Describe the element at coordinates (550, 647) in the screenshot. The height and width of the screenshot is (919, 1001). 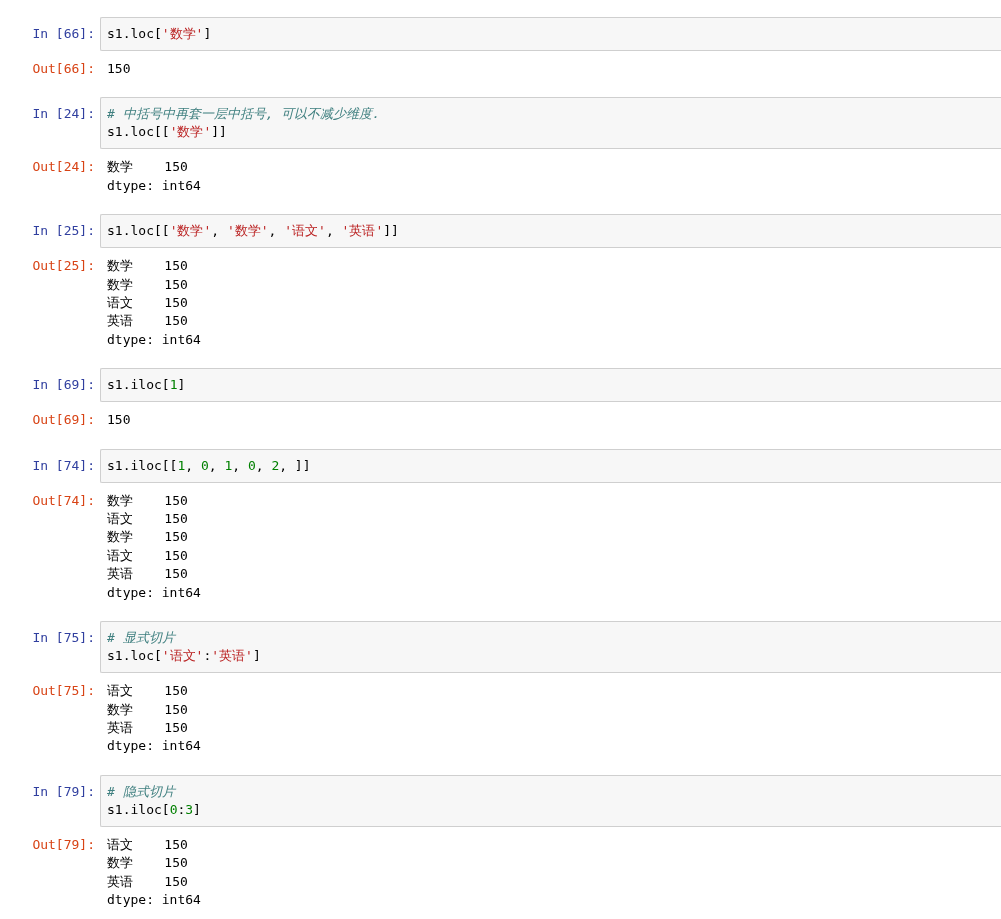
I see `code-input: # 显式切片 s1.loc['语文':'英语']` at that location.